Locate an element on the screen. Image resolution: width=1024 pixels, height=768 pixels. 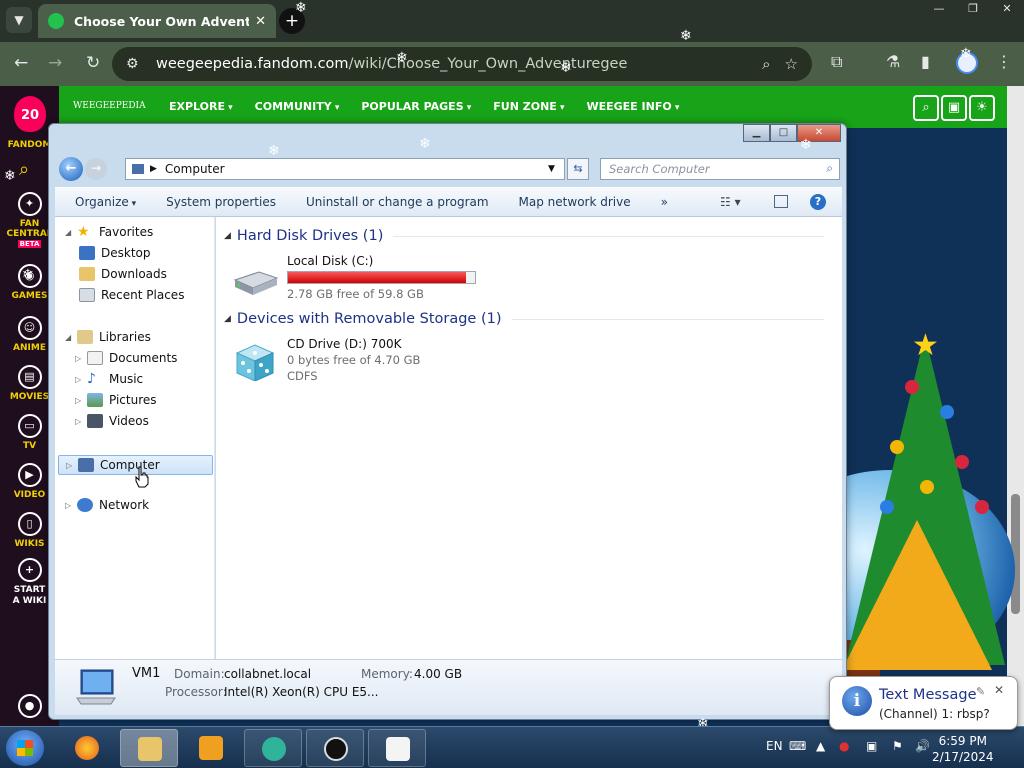
network-tray-icon: ▣ is located at coordinates (871, 746).